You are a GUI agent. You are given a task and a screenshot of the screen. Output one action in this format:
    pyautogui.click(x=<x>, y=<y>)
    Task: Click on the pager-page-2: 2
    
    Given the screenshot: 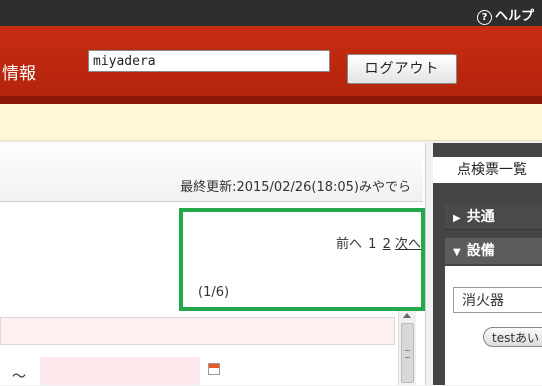 What is the action you would take?
    pyautogui.click(x=387, y=244)
    